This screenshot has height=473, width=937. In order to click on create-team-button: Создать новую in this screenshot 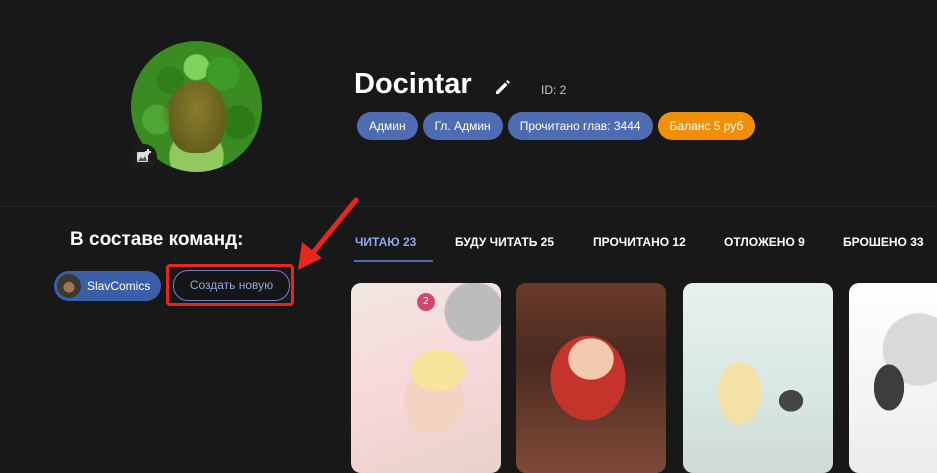, I will do `click(231, 285)`.